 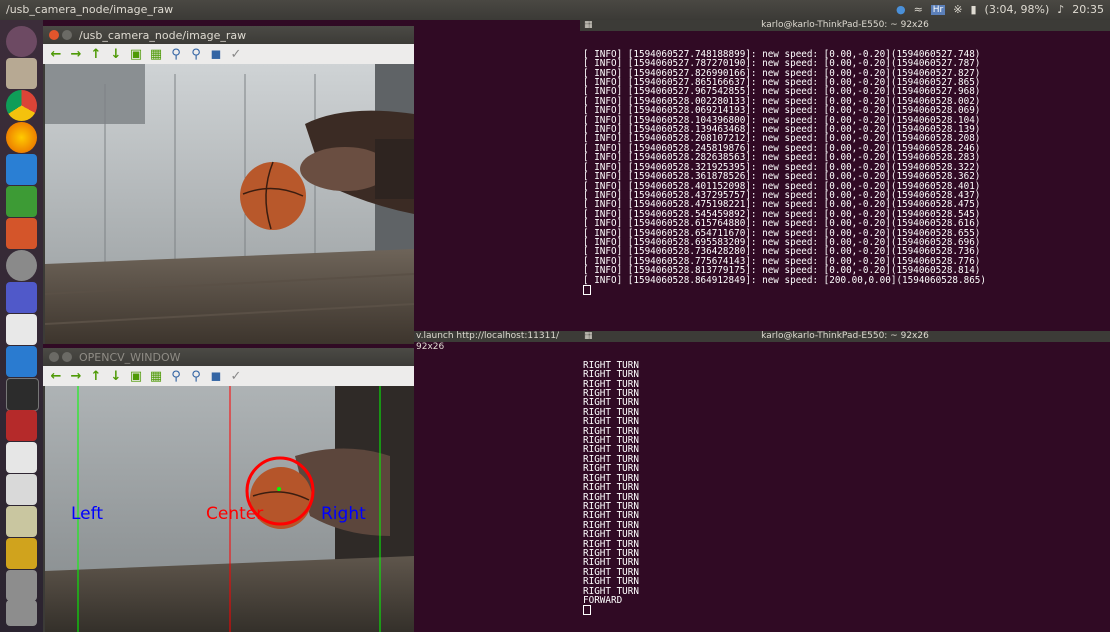 I want to click on wifi-icon: ≈, so click(x=918, y=9).